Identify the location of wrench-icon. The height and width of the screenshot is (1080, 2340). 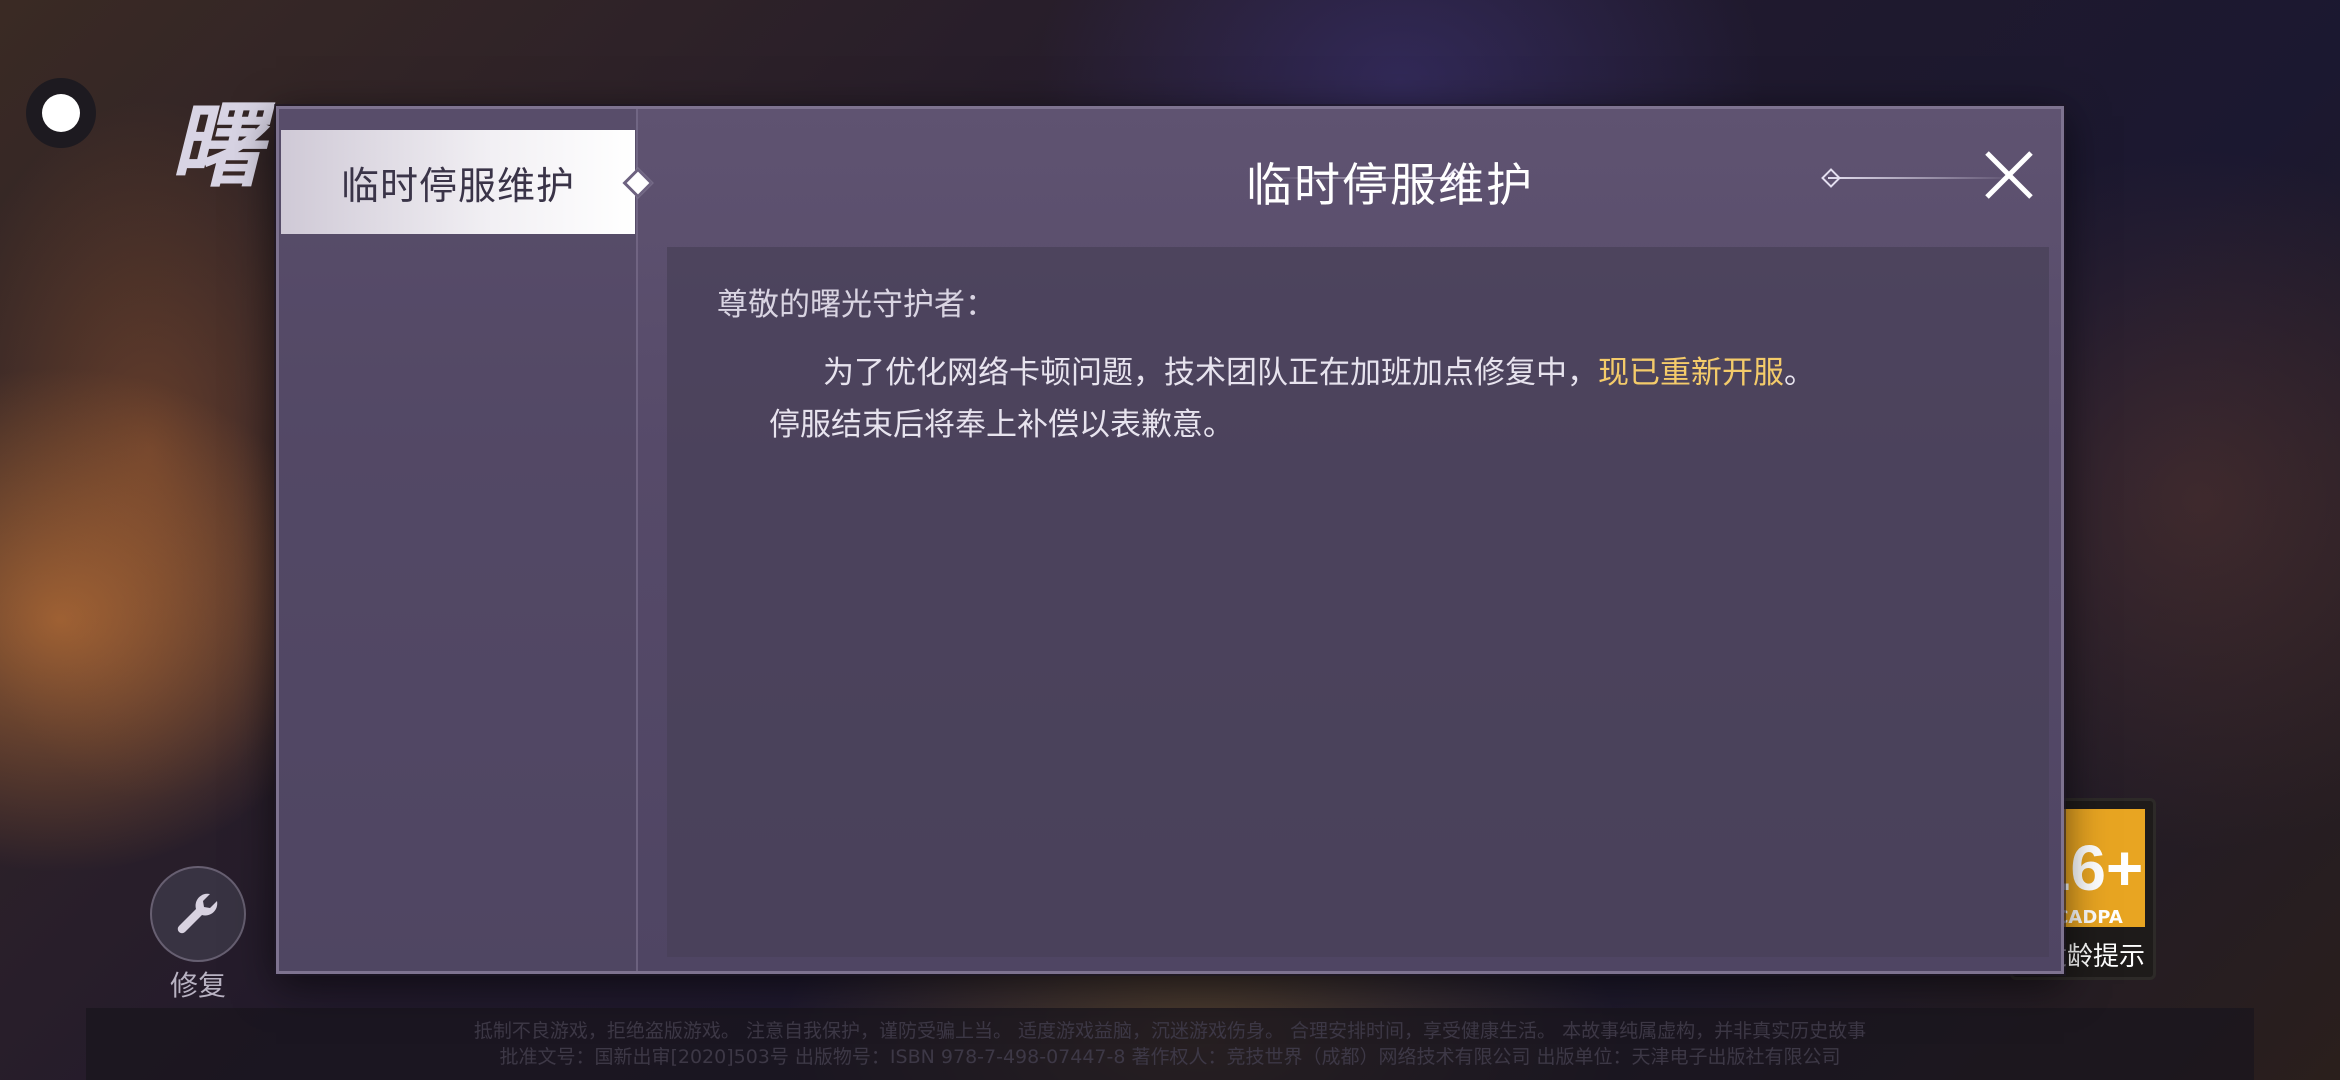
(198, 914).